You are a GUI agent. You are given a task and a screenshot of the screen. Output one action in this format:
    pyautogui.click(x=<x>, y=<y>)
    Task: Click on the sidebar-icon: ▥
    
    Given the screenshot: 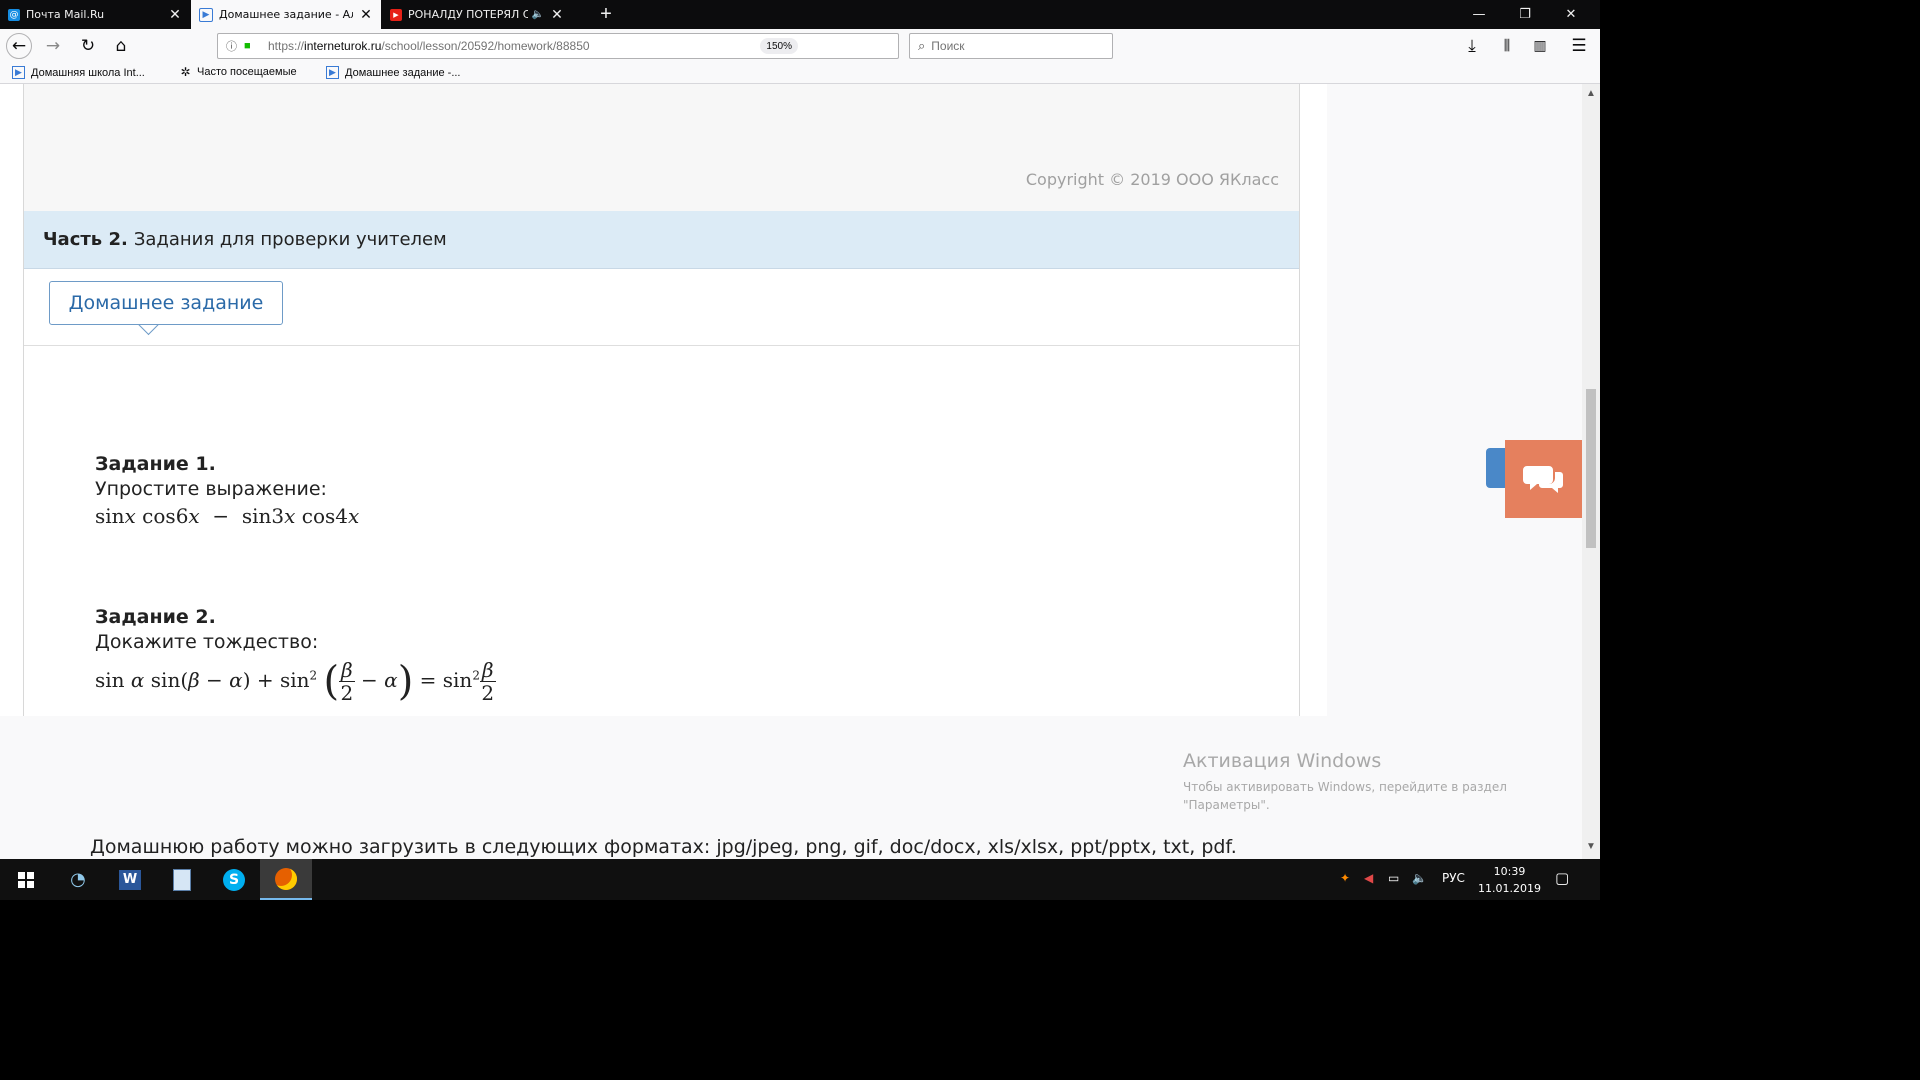 What is the action you would take?
    pyautogui.click(x=1540, y=46)
    